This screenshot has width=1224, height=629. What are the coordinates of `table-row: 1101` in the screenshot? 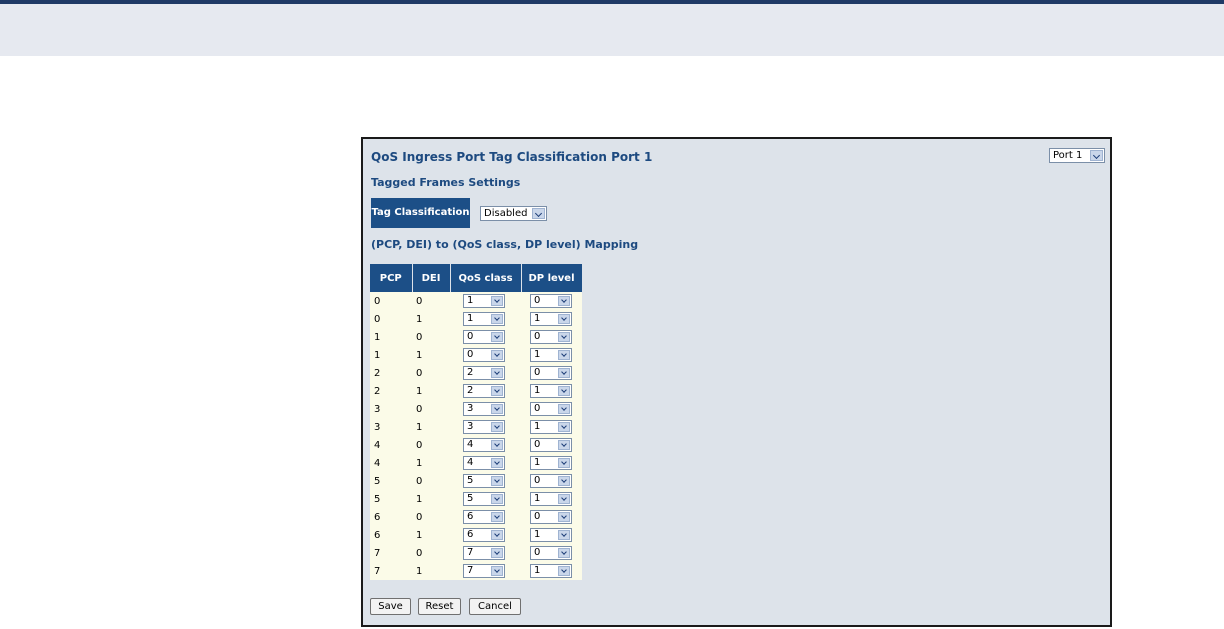 It's located at (476, 355).